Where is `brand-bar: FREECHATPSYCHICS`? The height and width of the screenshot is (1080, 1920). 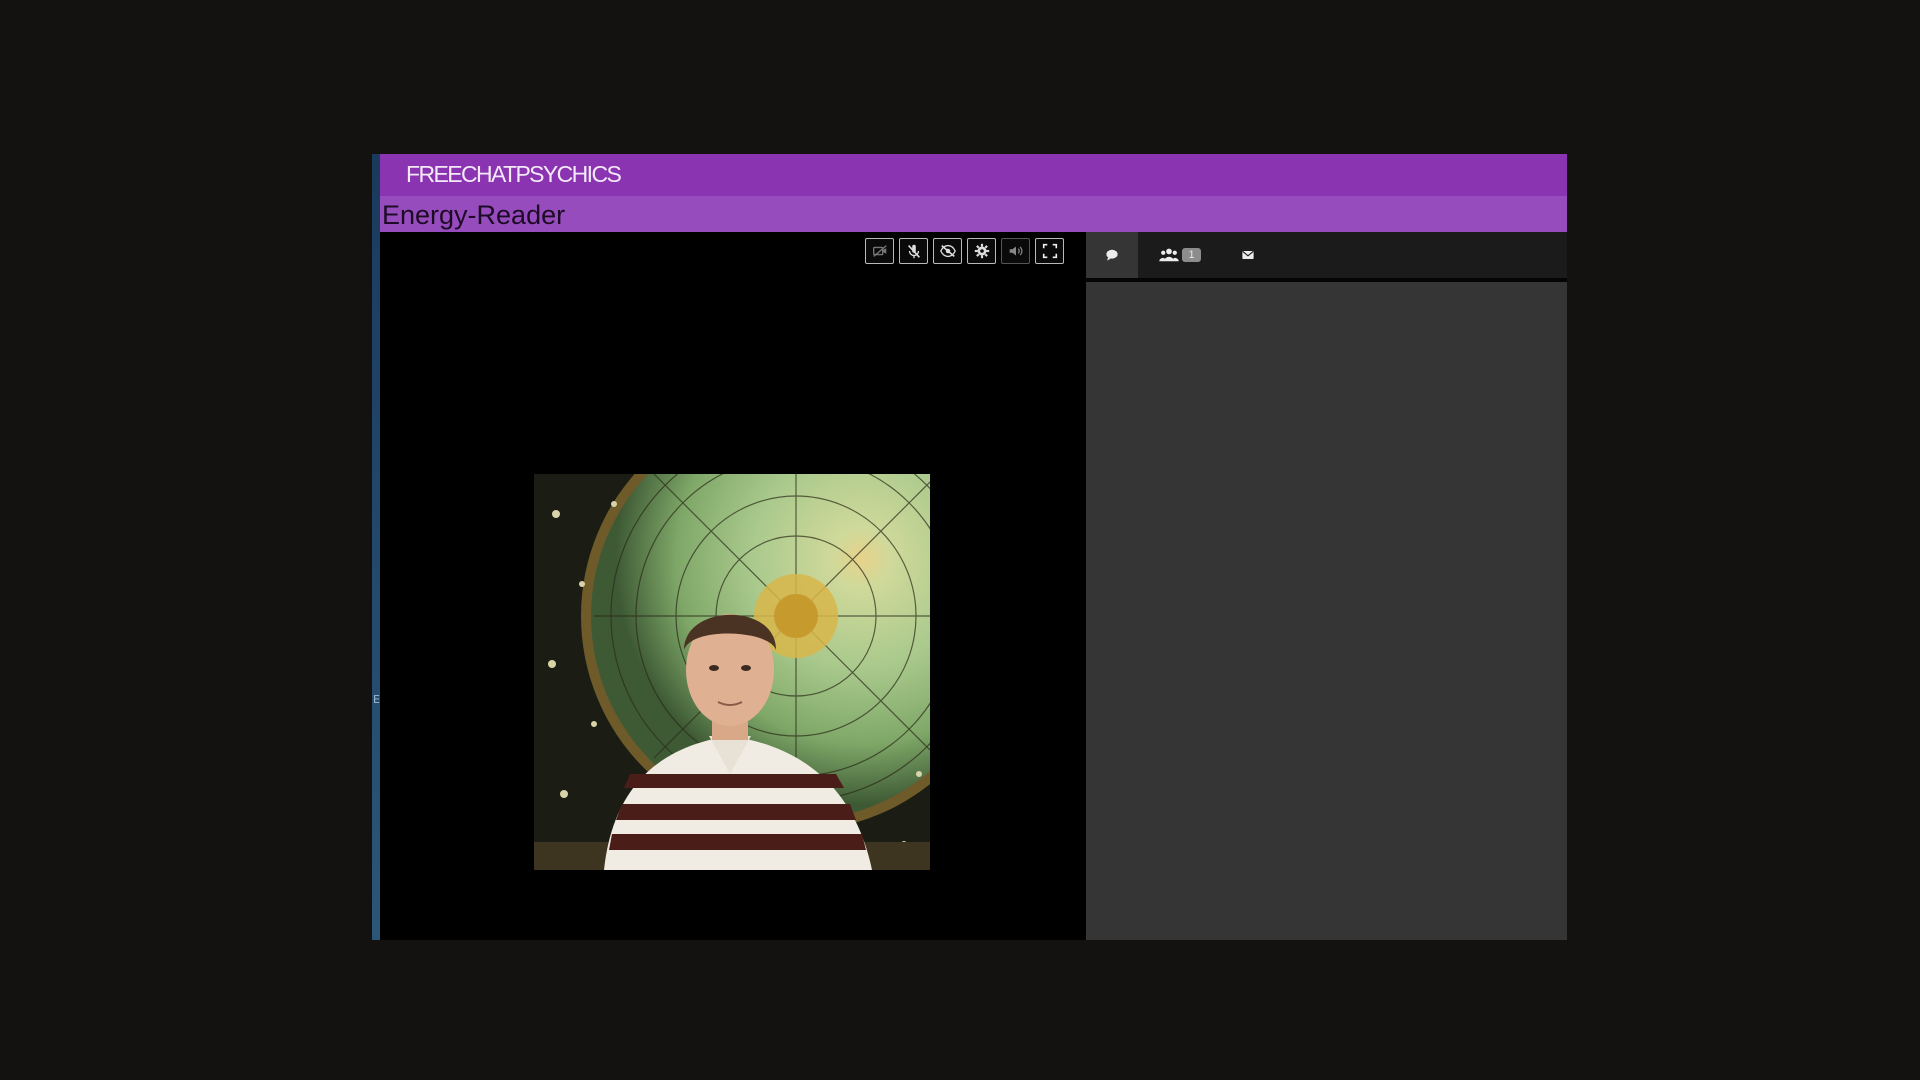 brand-bar: FREECHATPSYCHICS is located at coordinates (973, 175).